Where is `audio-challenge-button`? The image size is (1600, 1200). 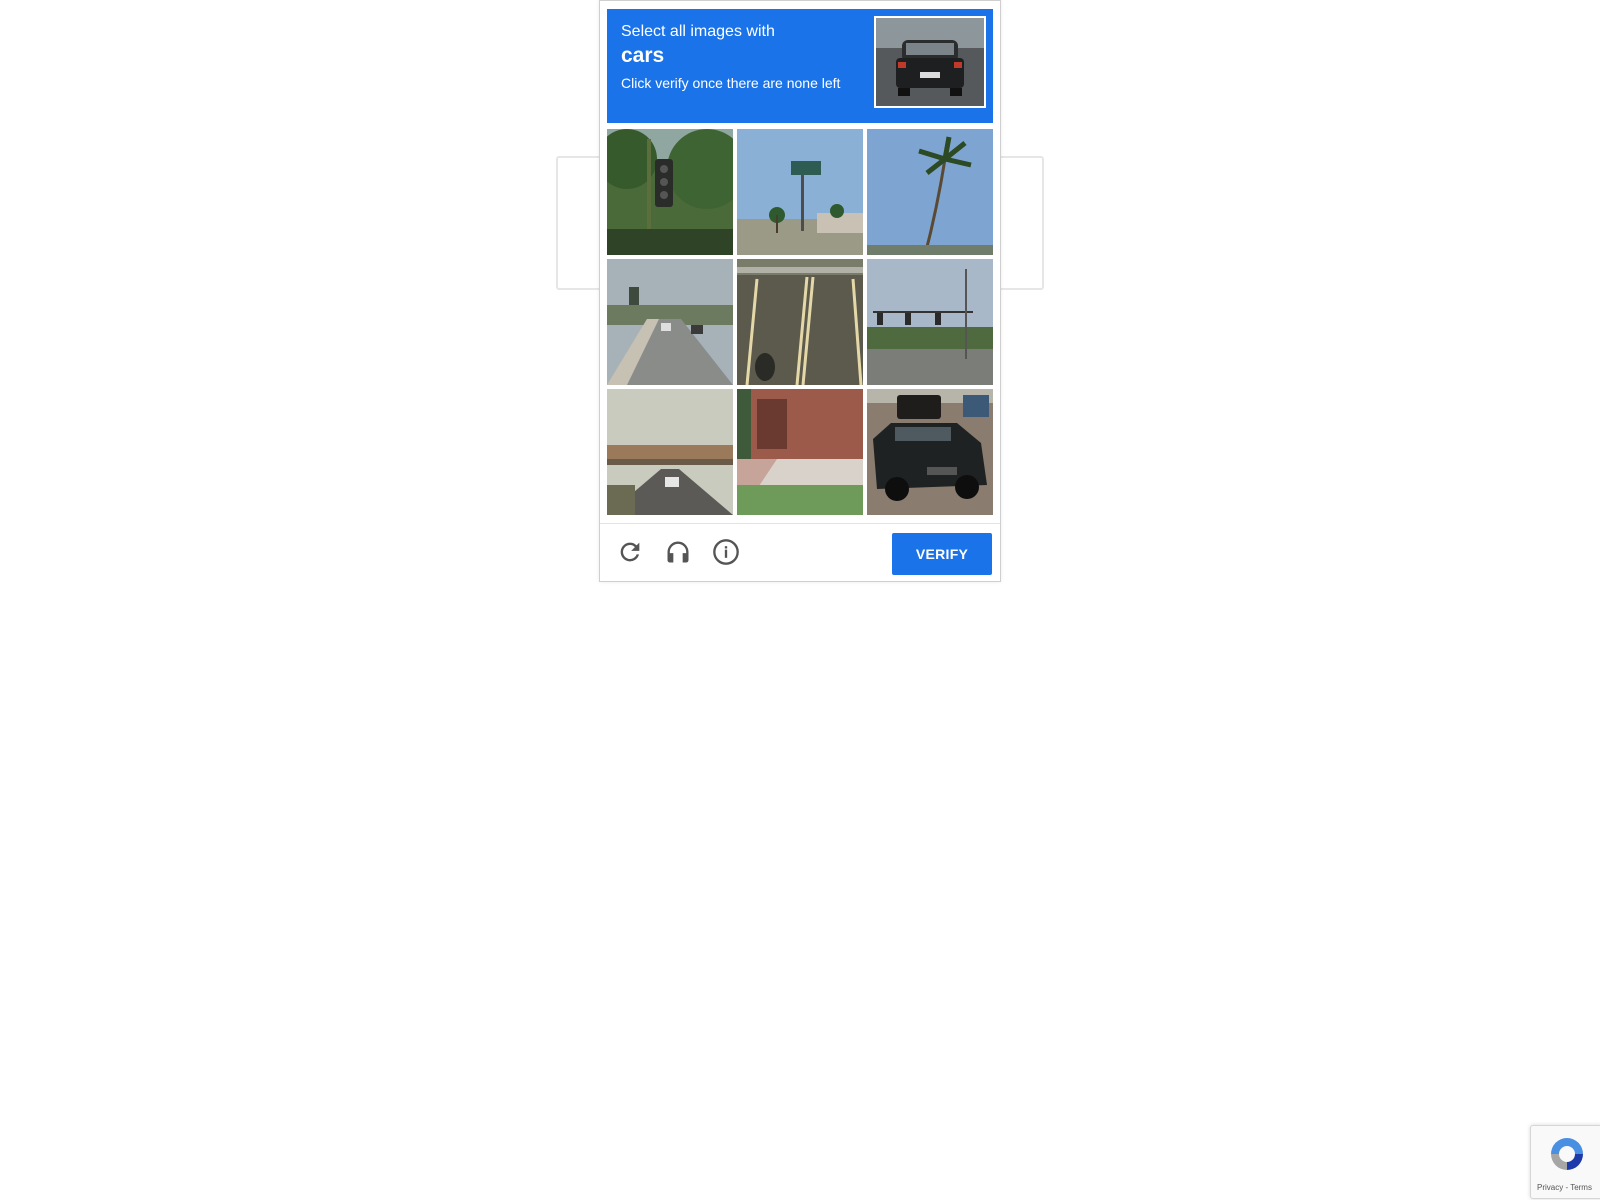
audio-challenge-button is located at coordinates (678, 552).